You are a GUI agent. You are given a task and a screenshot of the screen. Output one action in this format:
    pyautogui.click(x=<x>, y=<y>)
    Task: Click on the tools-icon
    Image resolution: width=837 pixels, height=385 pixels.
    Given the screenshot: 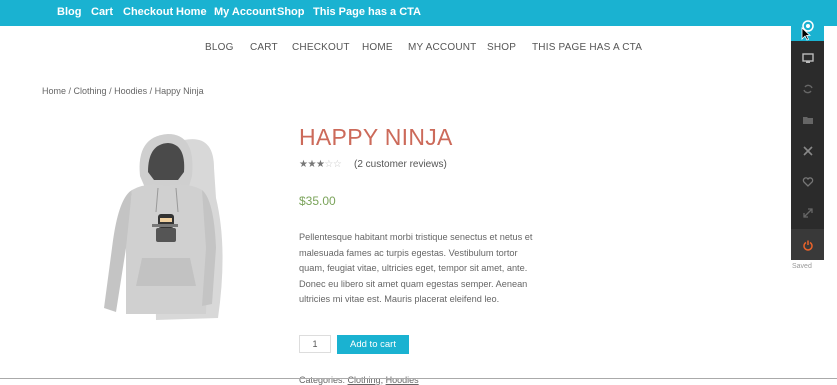 What is the action you would take?
    pyautogui.click(x=807, y=150)
    